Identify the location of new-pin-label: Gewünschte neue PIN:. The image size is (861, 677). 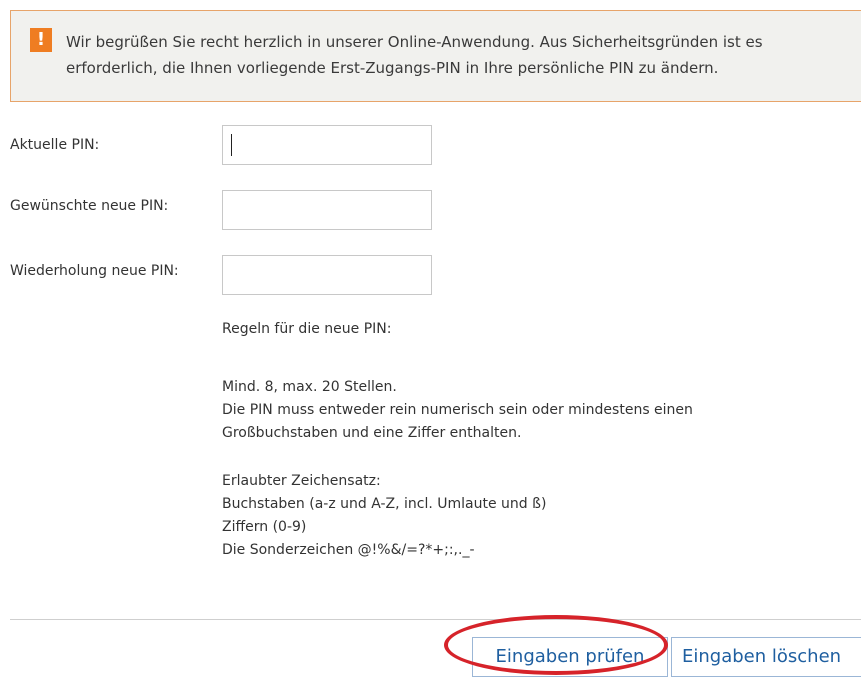
(89, 206).